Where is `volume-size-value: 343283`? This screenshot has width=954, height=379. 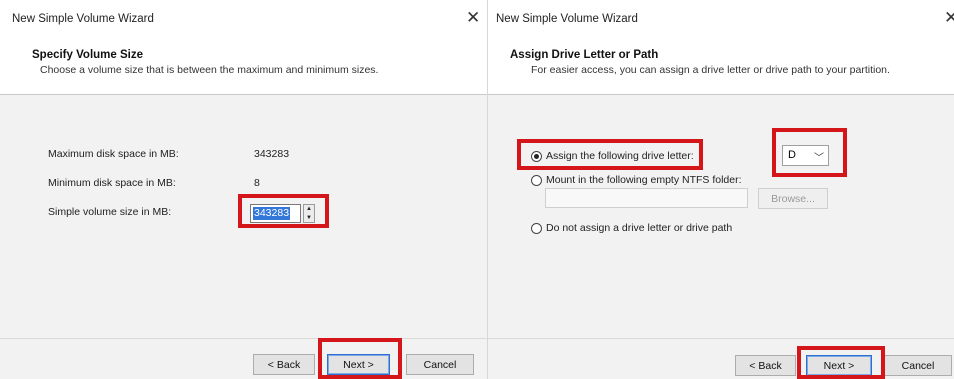
volume-size-value: 343283 is located at coordinates (272, 213).